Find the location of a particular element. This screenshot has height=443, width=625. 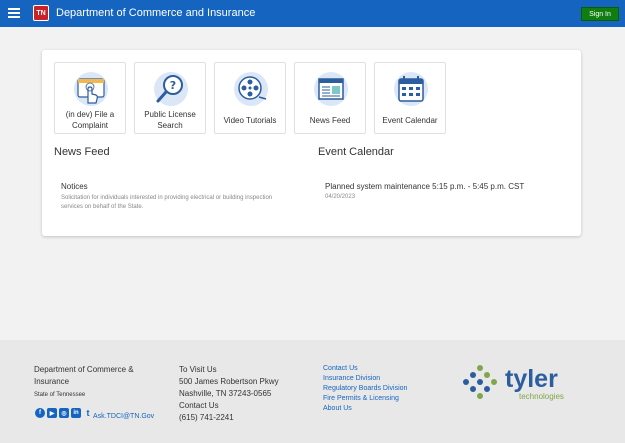

tile-event-calendar: Event Calendar is located at coordinates (410, 98).